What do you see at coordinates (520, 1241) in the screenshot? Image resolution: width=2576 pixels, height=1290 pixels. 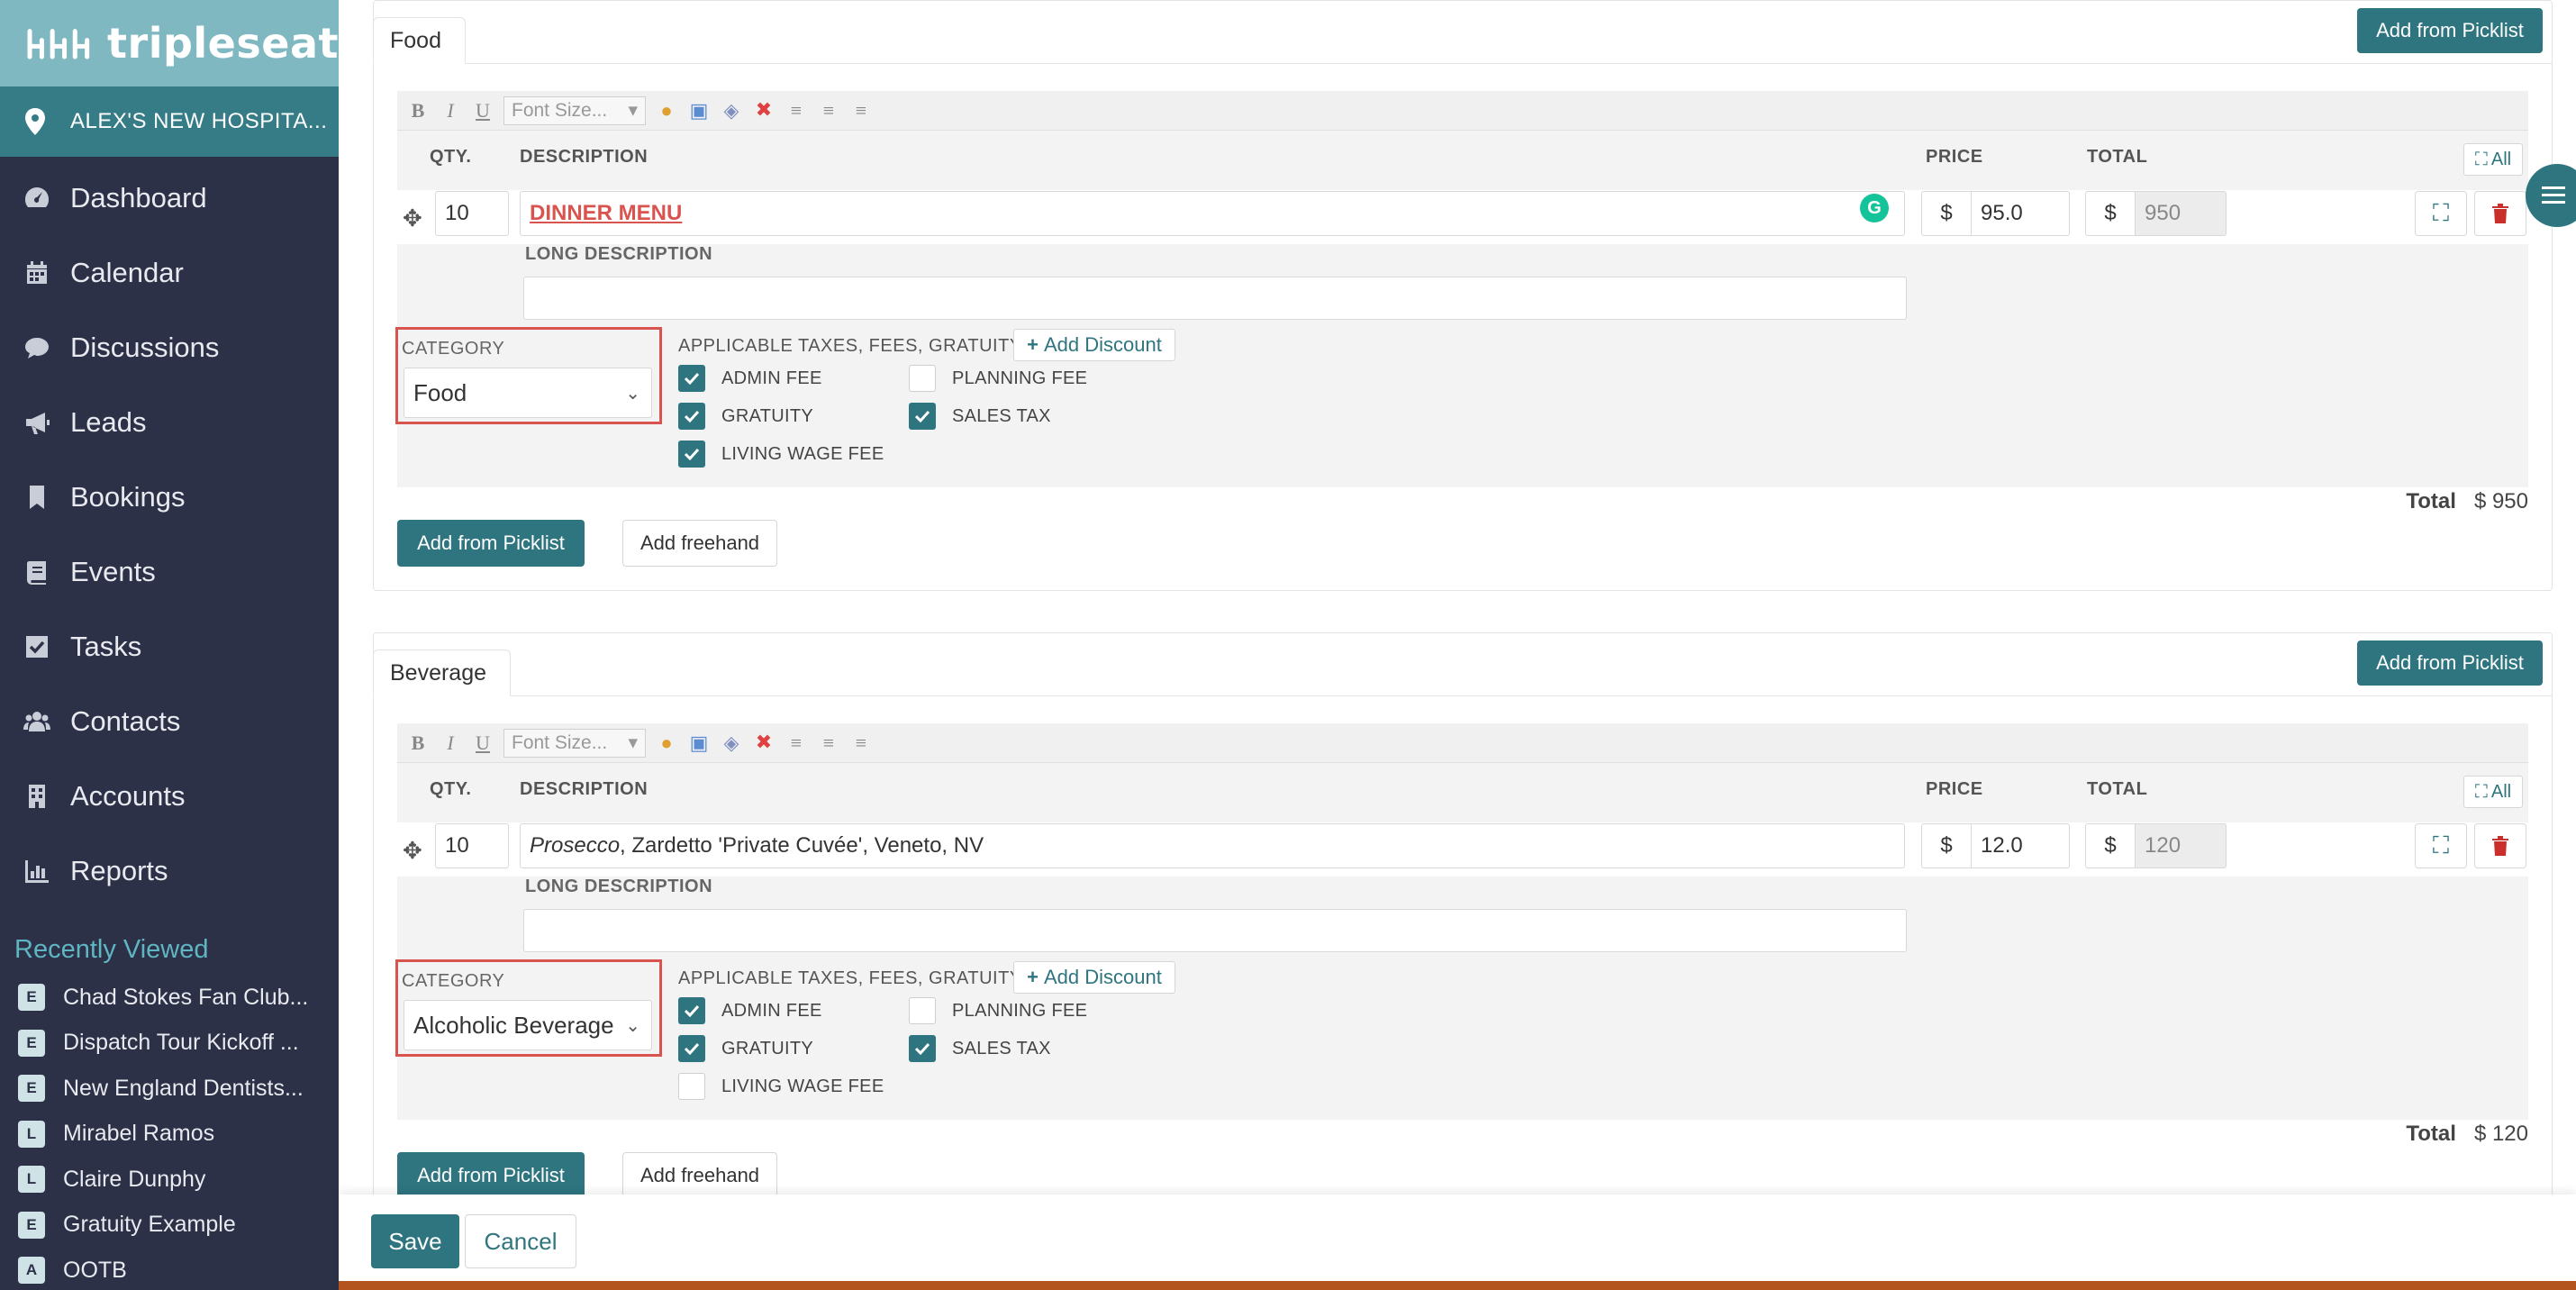 I see `cancel-button: Cancel` at bounding box center [520, 1241].